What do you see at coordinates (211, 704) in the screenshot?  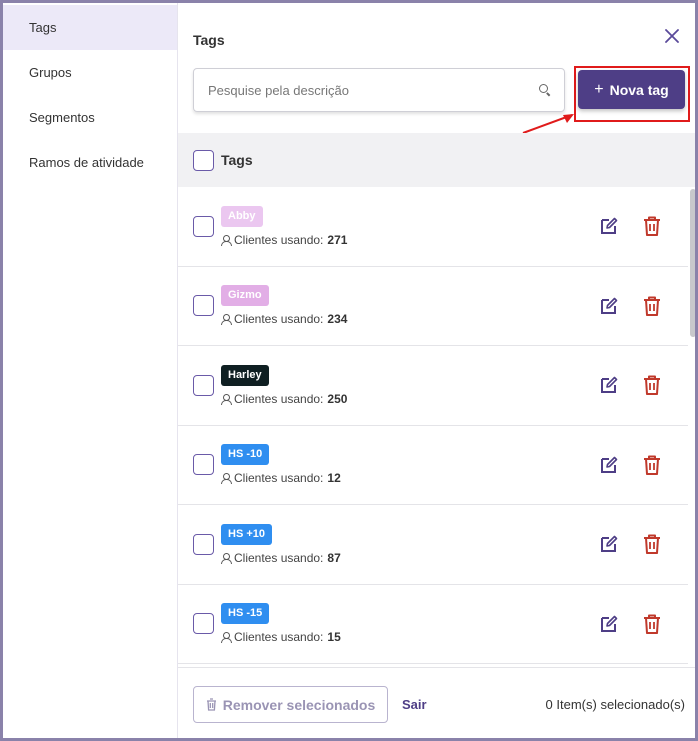 I see `trash-icon` at bounding box center [211, 704].